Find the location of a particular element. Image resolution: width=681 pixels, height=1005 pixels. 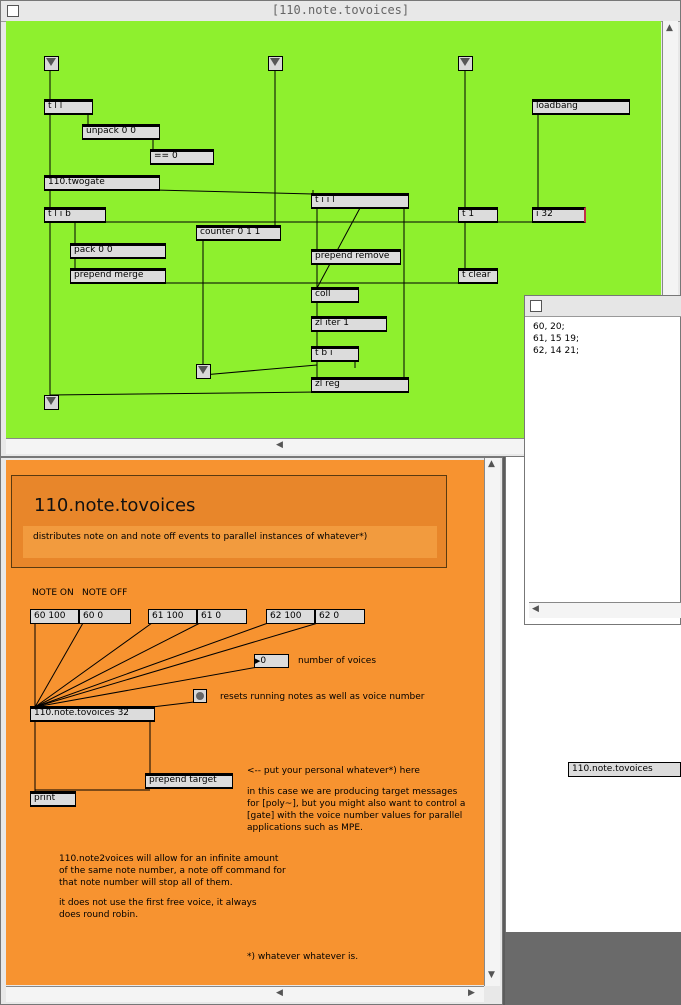

number-value: 0 is located at coordinates (263, 661).